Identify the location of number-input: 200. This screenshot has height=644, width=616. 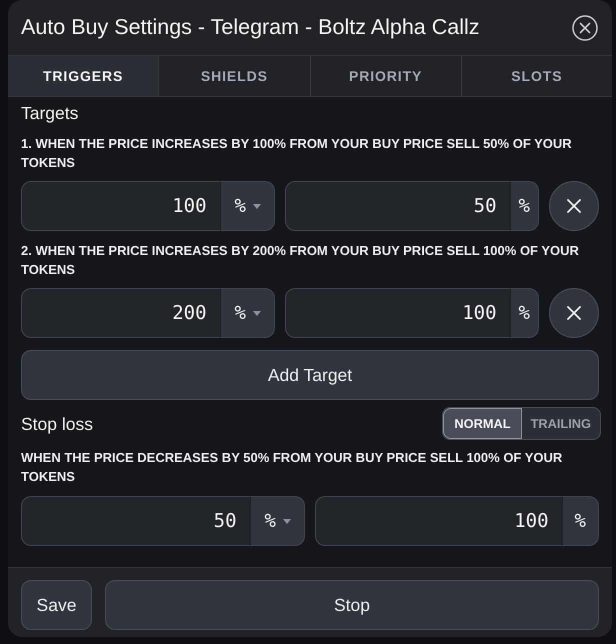
(120, 313).